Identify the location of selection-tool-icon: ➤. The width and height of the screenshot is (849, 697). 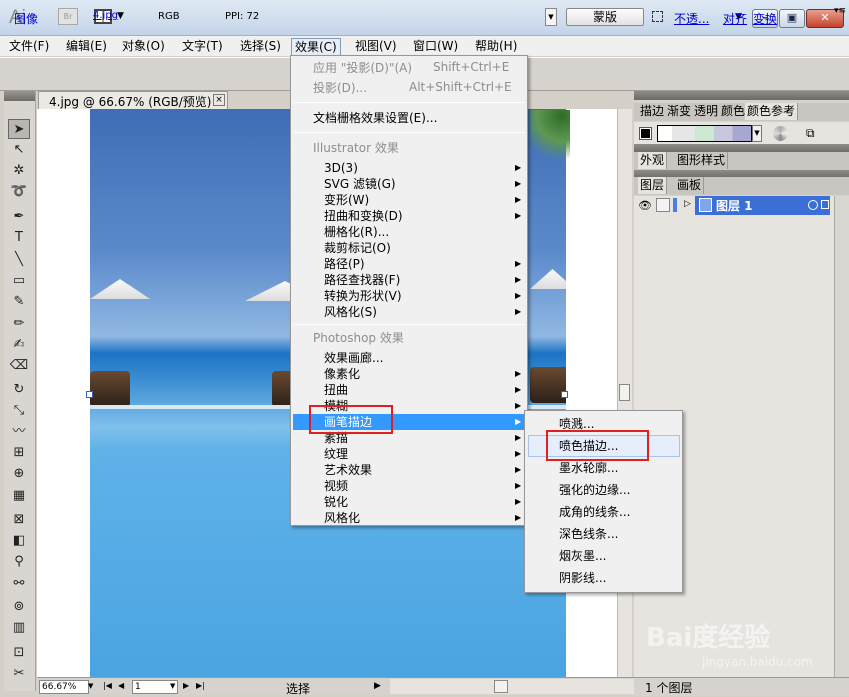
(19, 129).